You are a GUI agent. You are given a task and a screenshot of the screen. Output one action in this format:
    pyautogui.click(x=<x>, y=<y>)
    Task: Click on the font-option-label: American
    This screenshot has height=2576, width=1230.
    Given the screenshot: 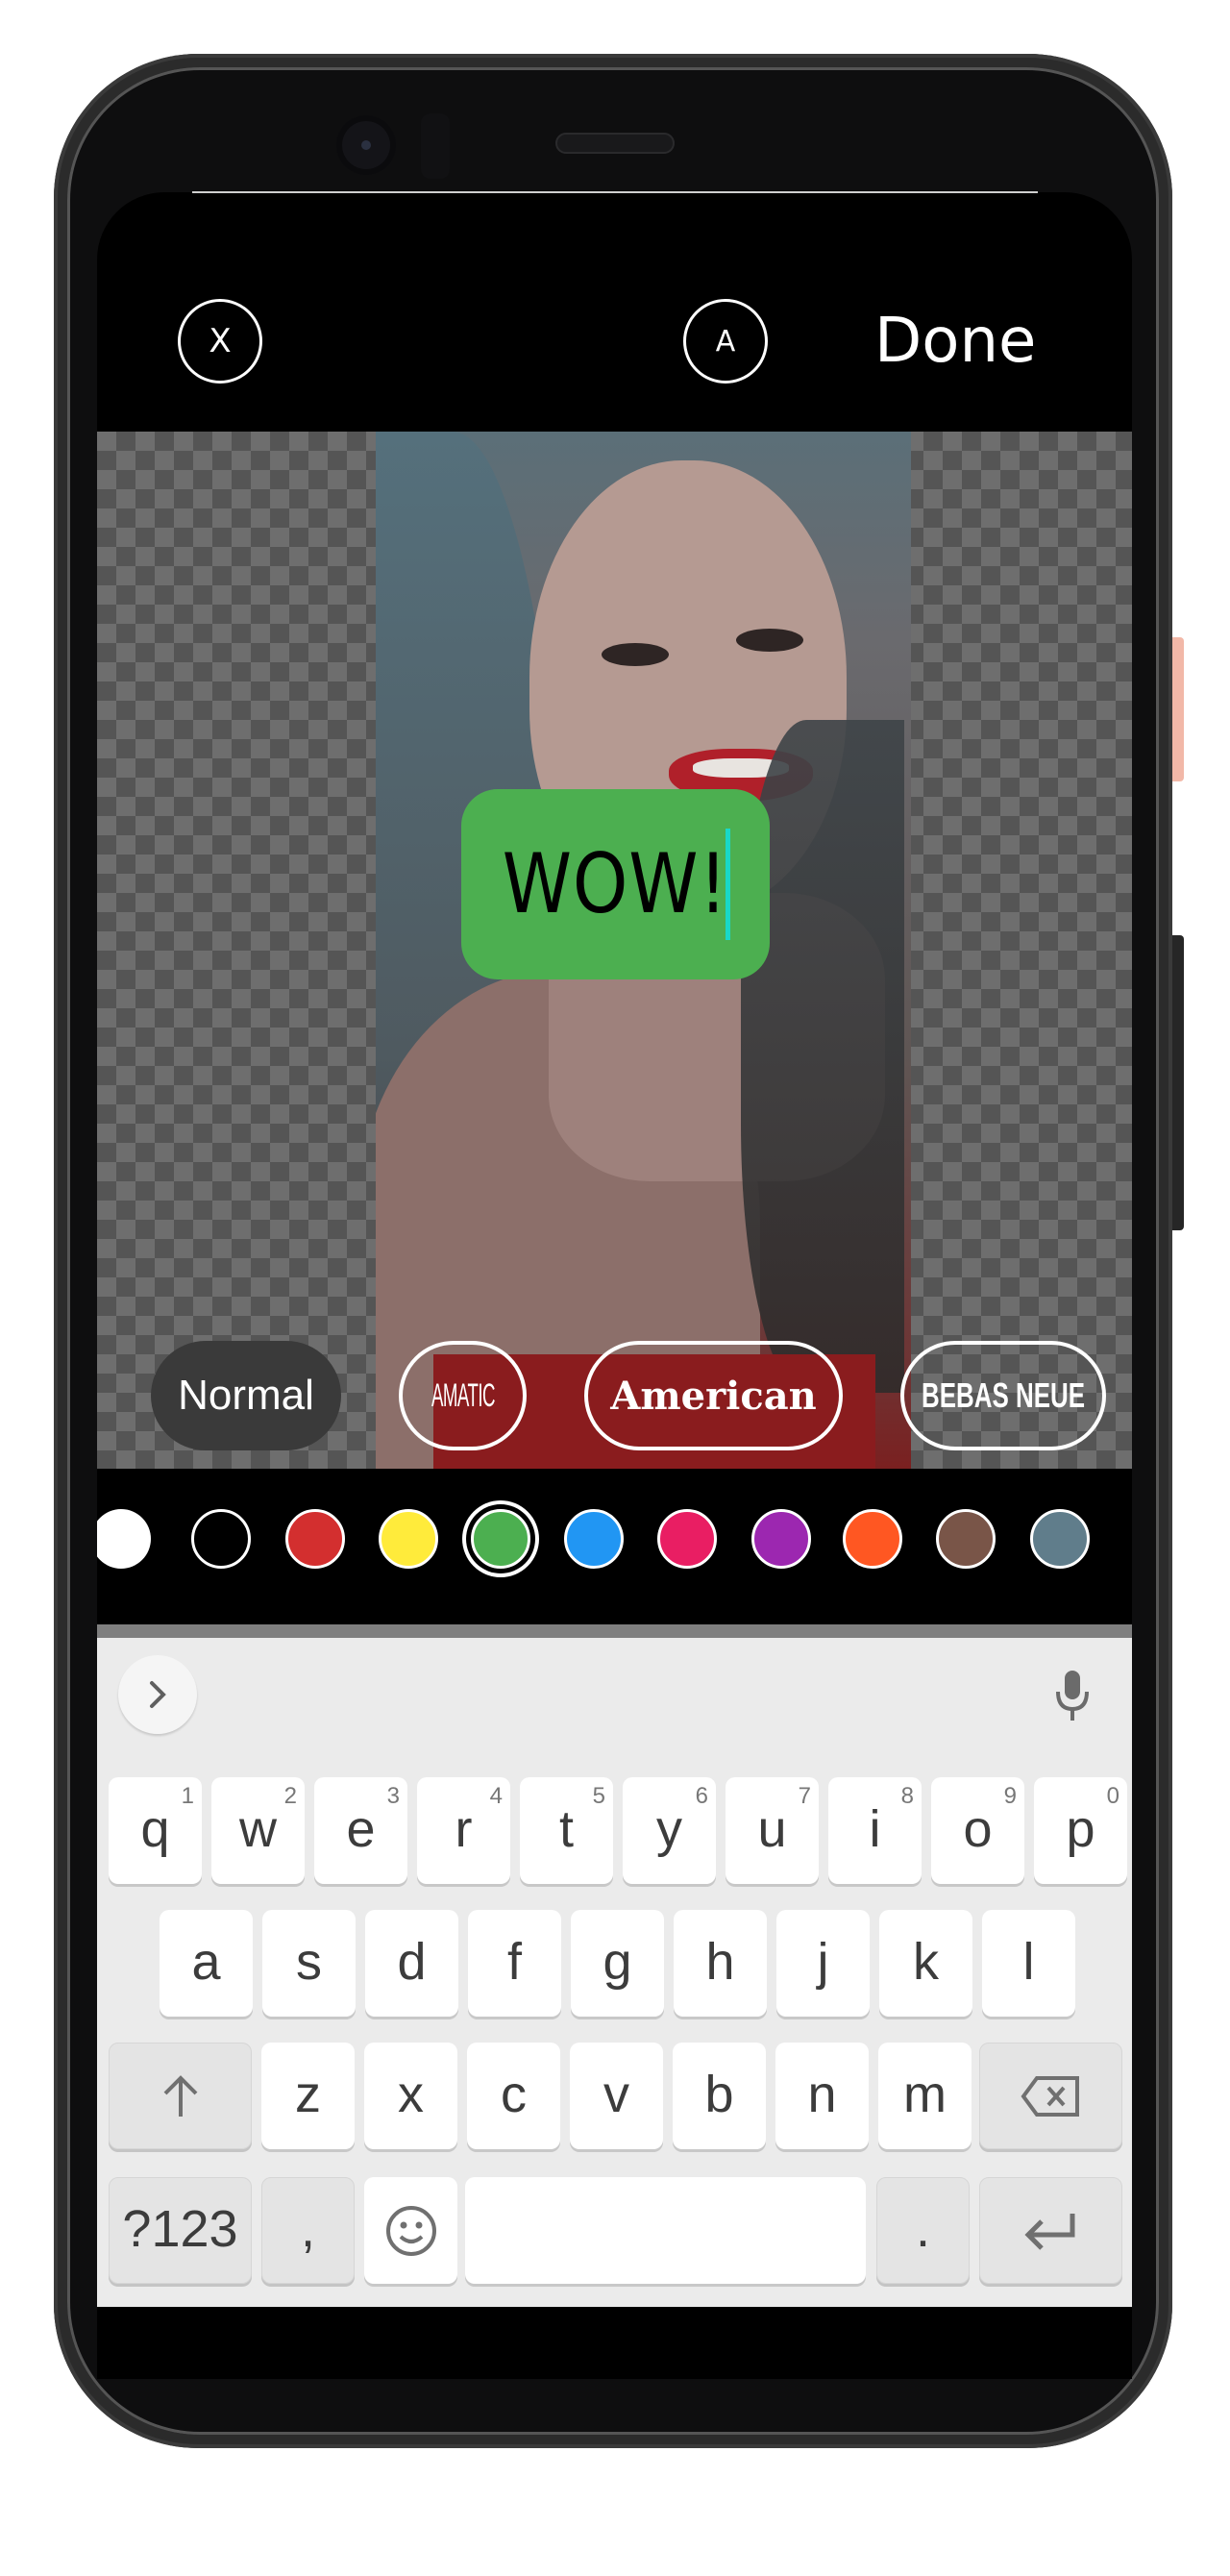 What is the action you would take?
    pyautogui.click(x=714, y=1396)
    